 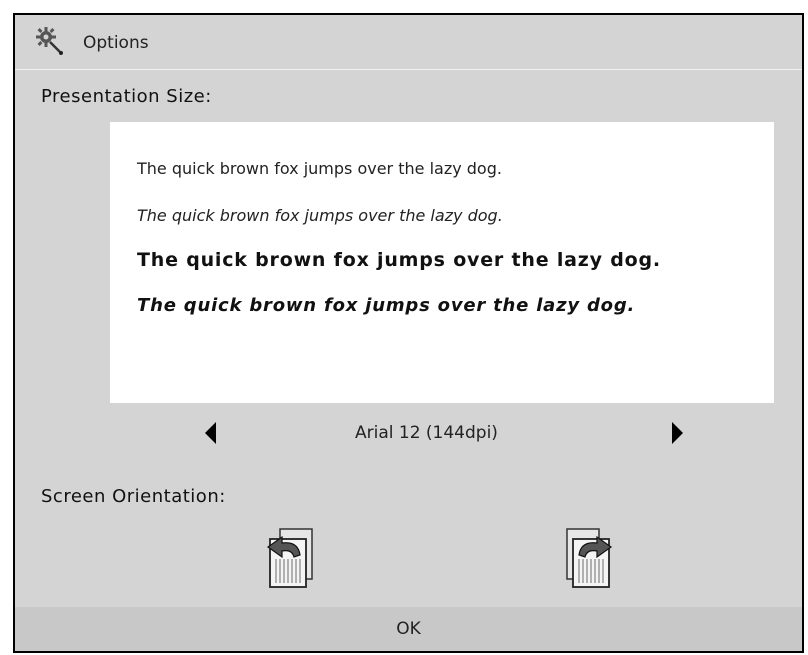 I want to click on bottom-bar: OK, so click(x=408, y=629).